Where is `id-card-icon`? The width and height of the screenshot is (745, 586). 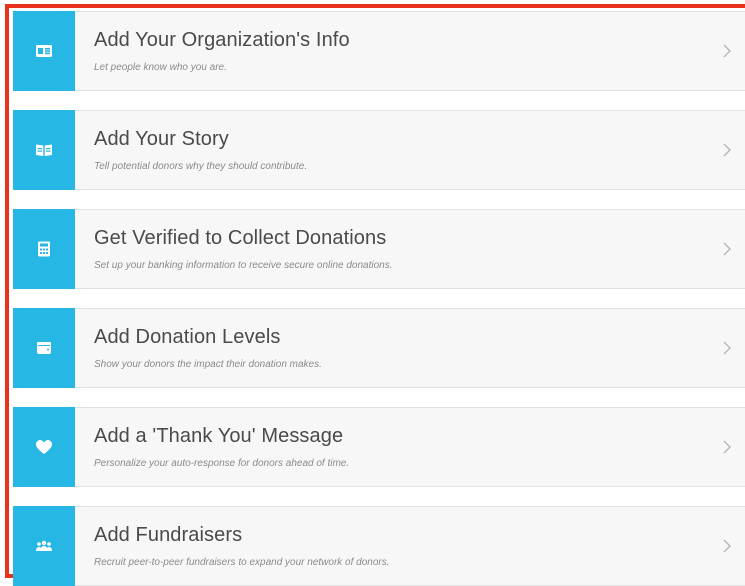
id-card-icon is located at coordinates (44, 51).